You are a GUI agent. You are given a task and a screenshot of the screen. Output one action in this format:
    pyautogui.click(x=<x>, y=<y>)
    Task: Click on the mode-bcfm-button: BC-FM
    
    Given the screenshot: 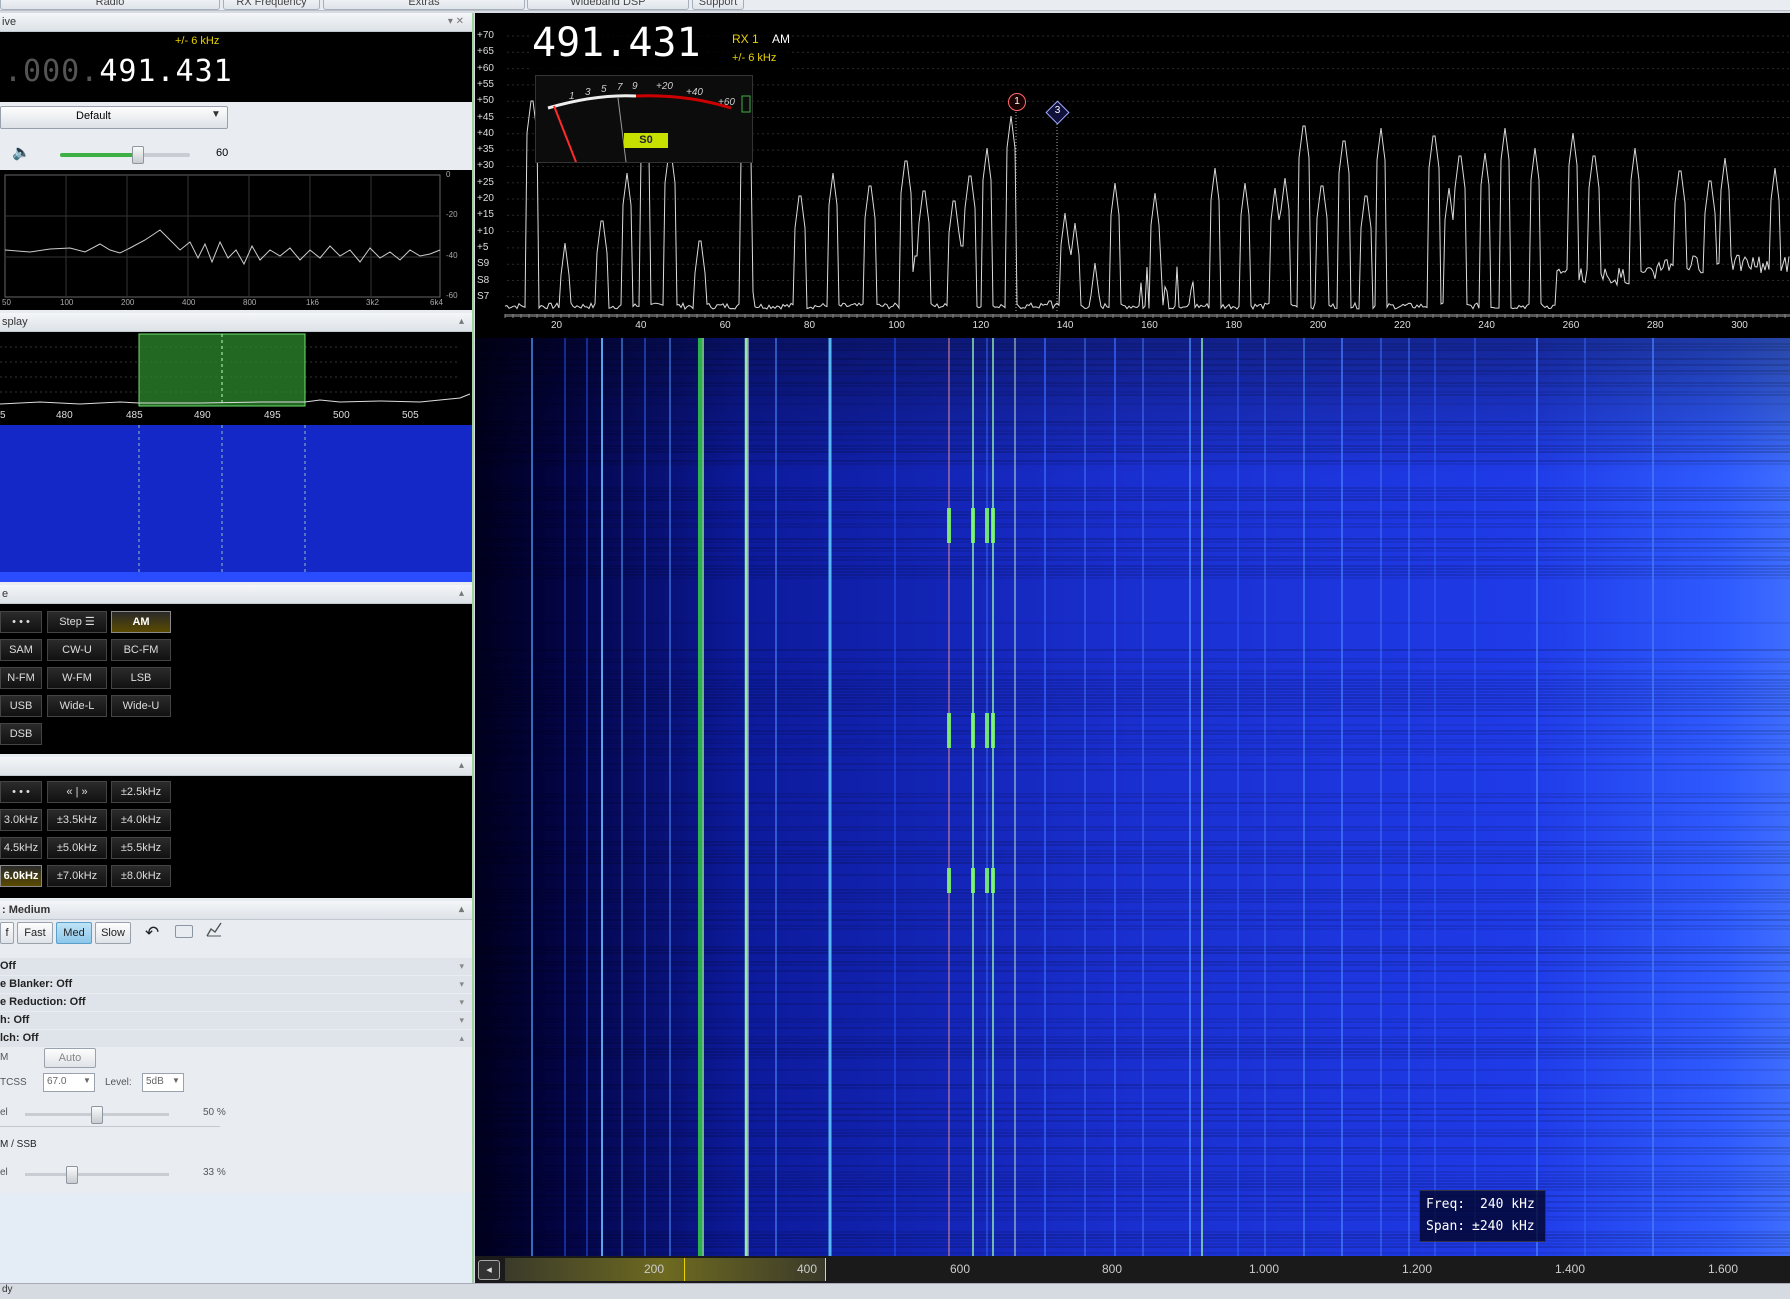 What is the action you would take?
    pyautogui.click(x=141, y=650)
    